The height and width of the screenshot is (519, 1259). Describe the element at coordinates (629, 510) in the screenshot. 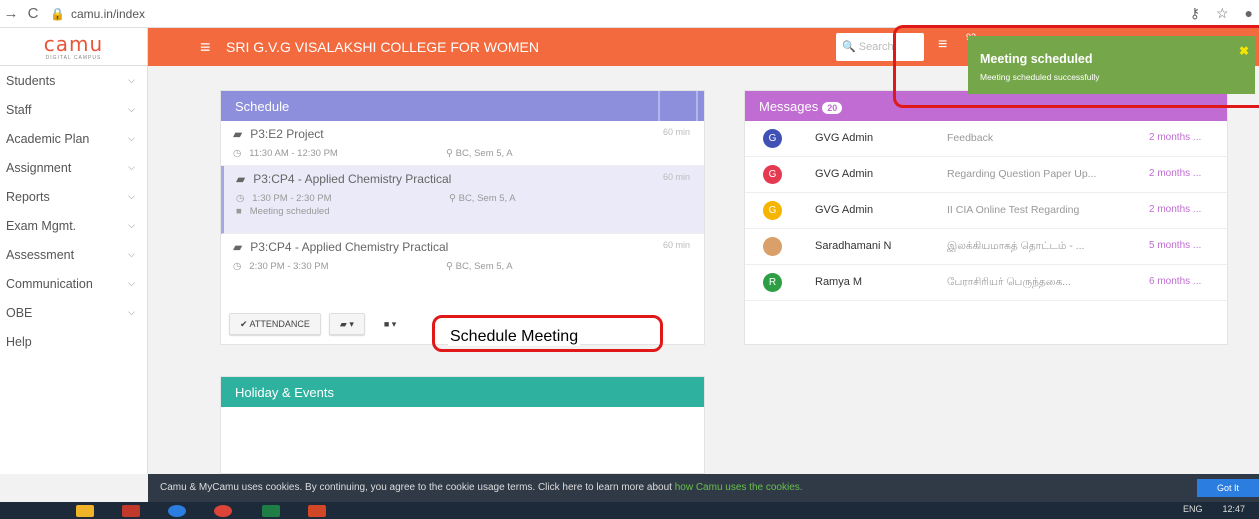

I see `windows-taskbar: ENG 12:47` at that location.